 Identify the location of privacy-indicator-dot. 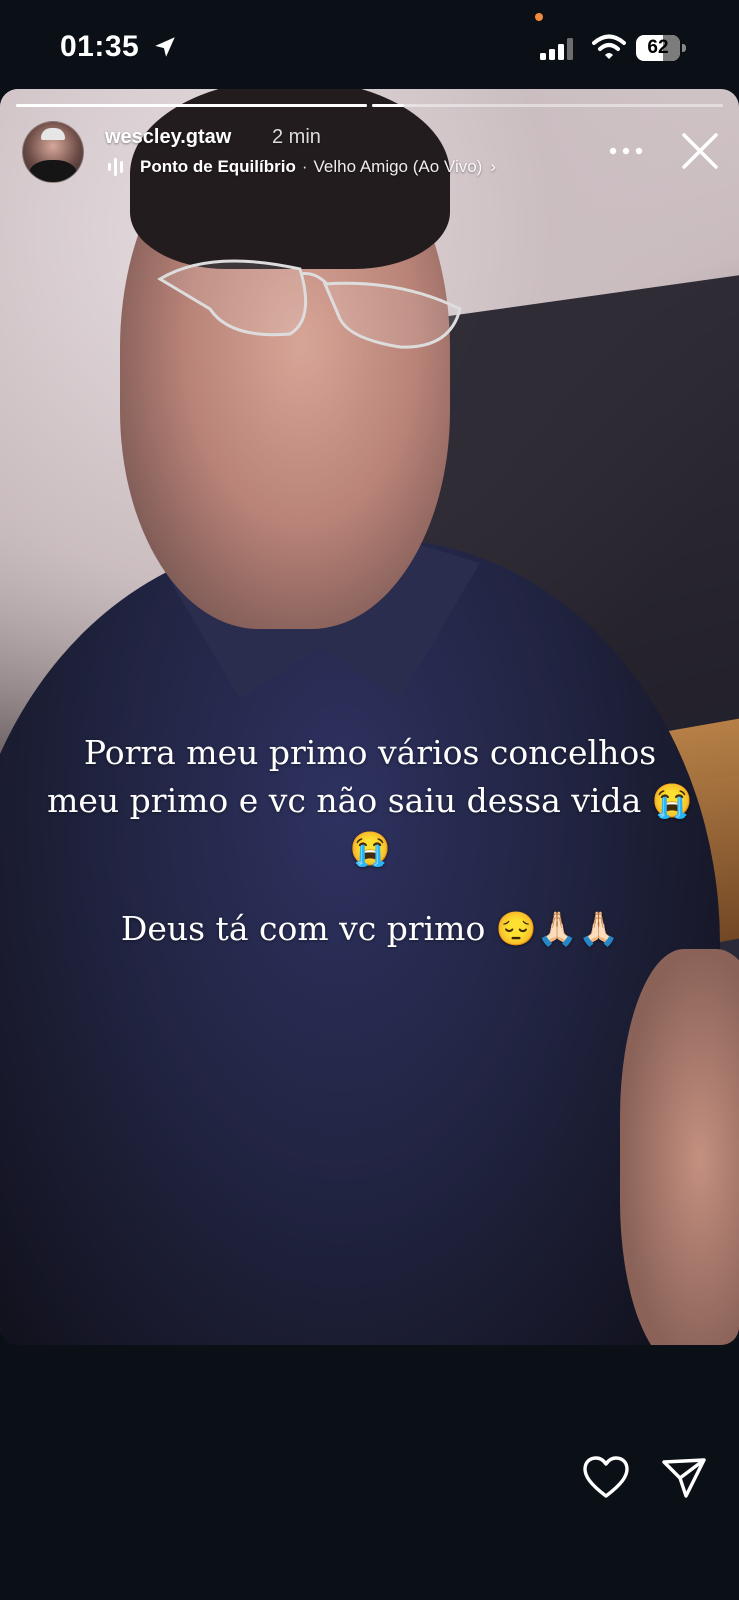
(539, 17).